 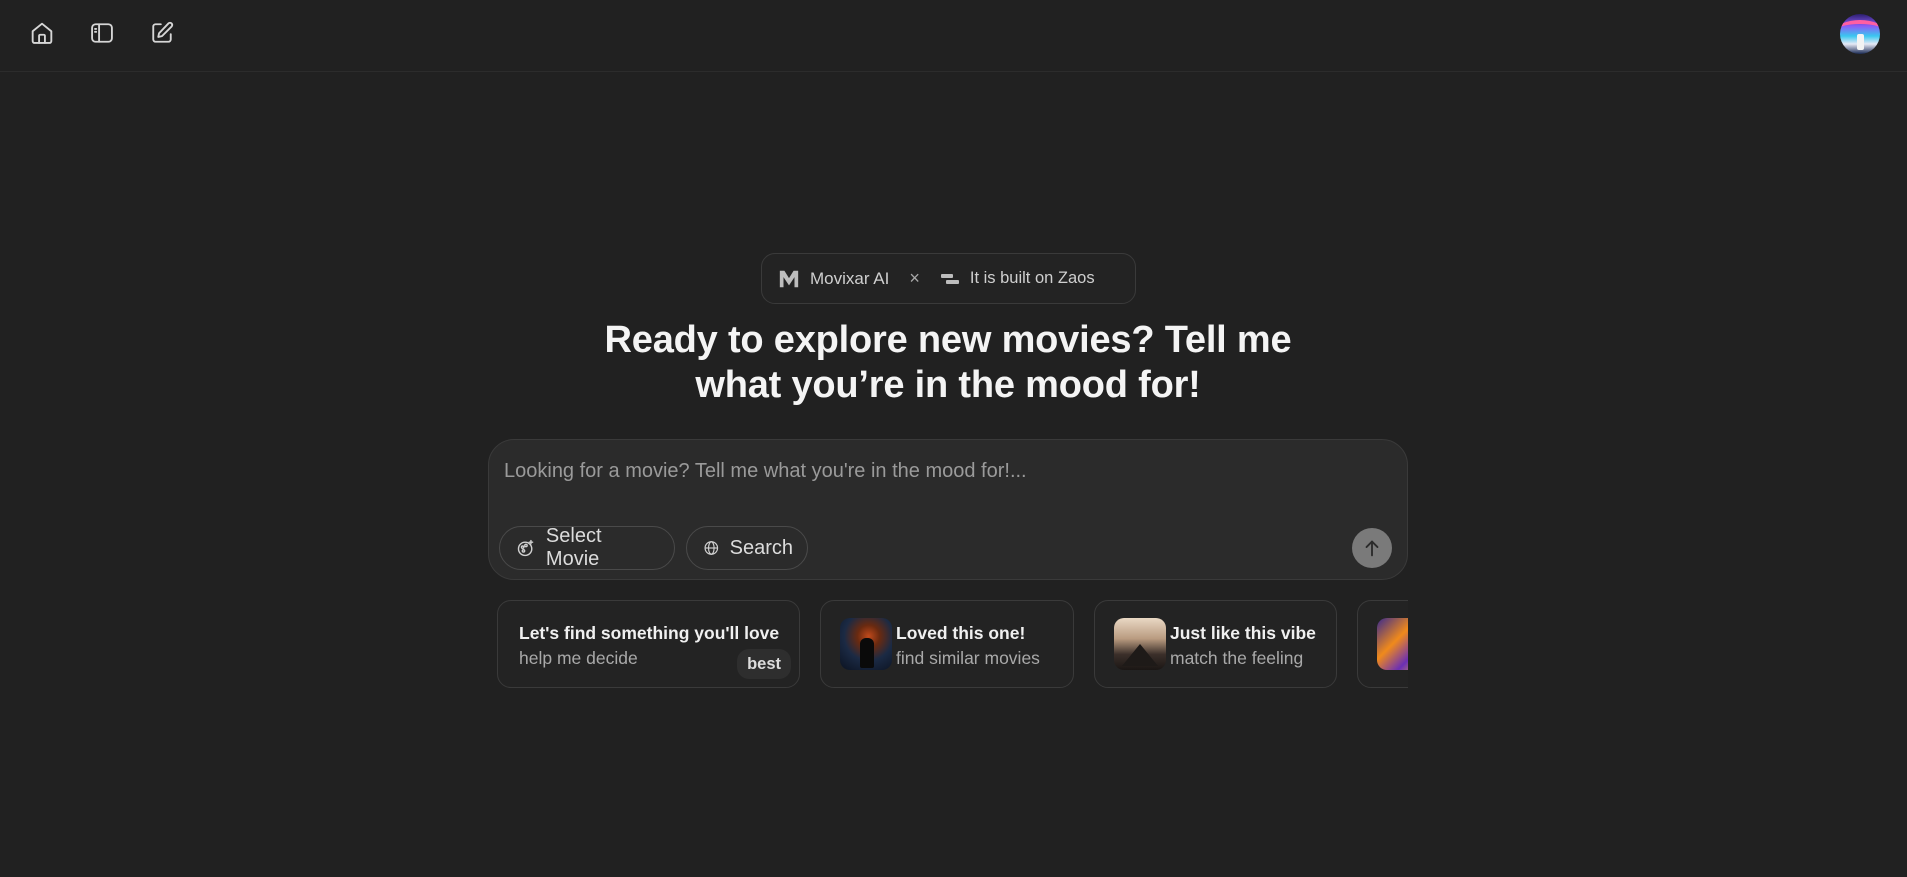 I want to click on built-on-label: It is built on Zaos, so click(x=1032, y=278).